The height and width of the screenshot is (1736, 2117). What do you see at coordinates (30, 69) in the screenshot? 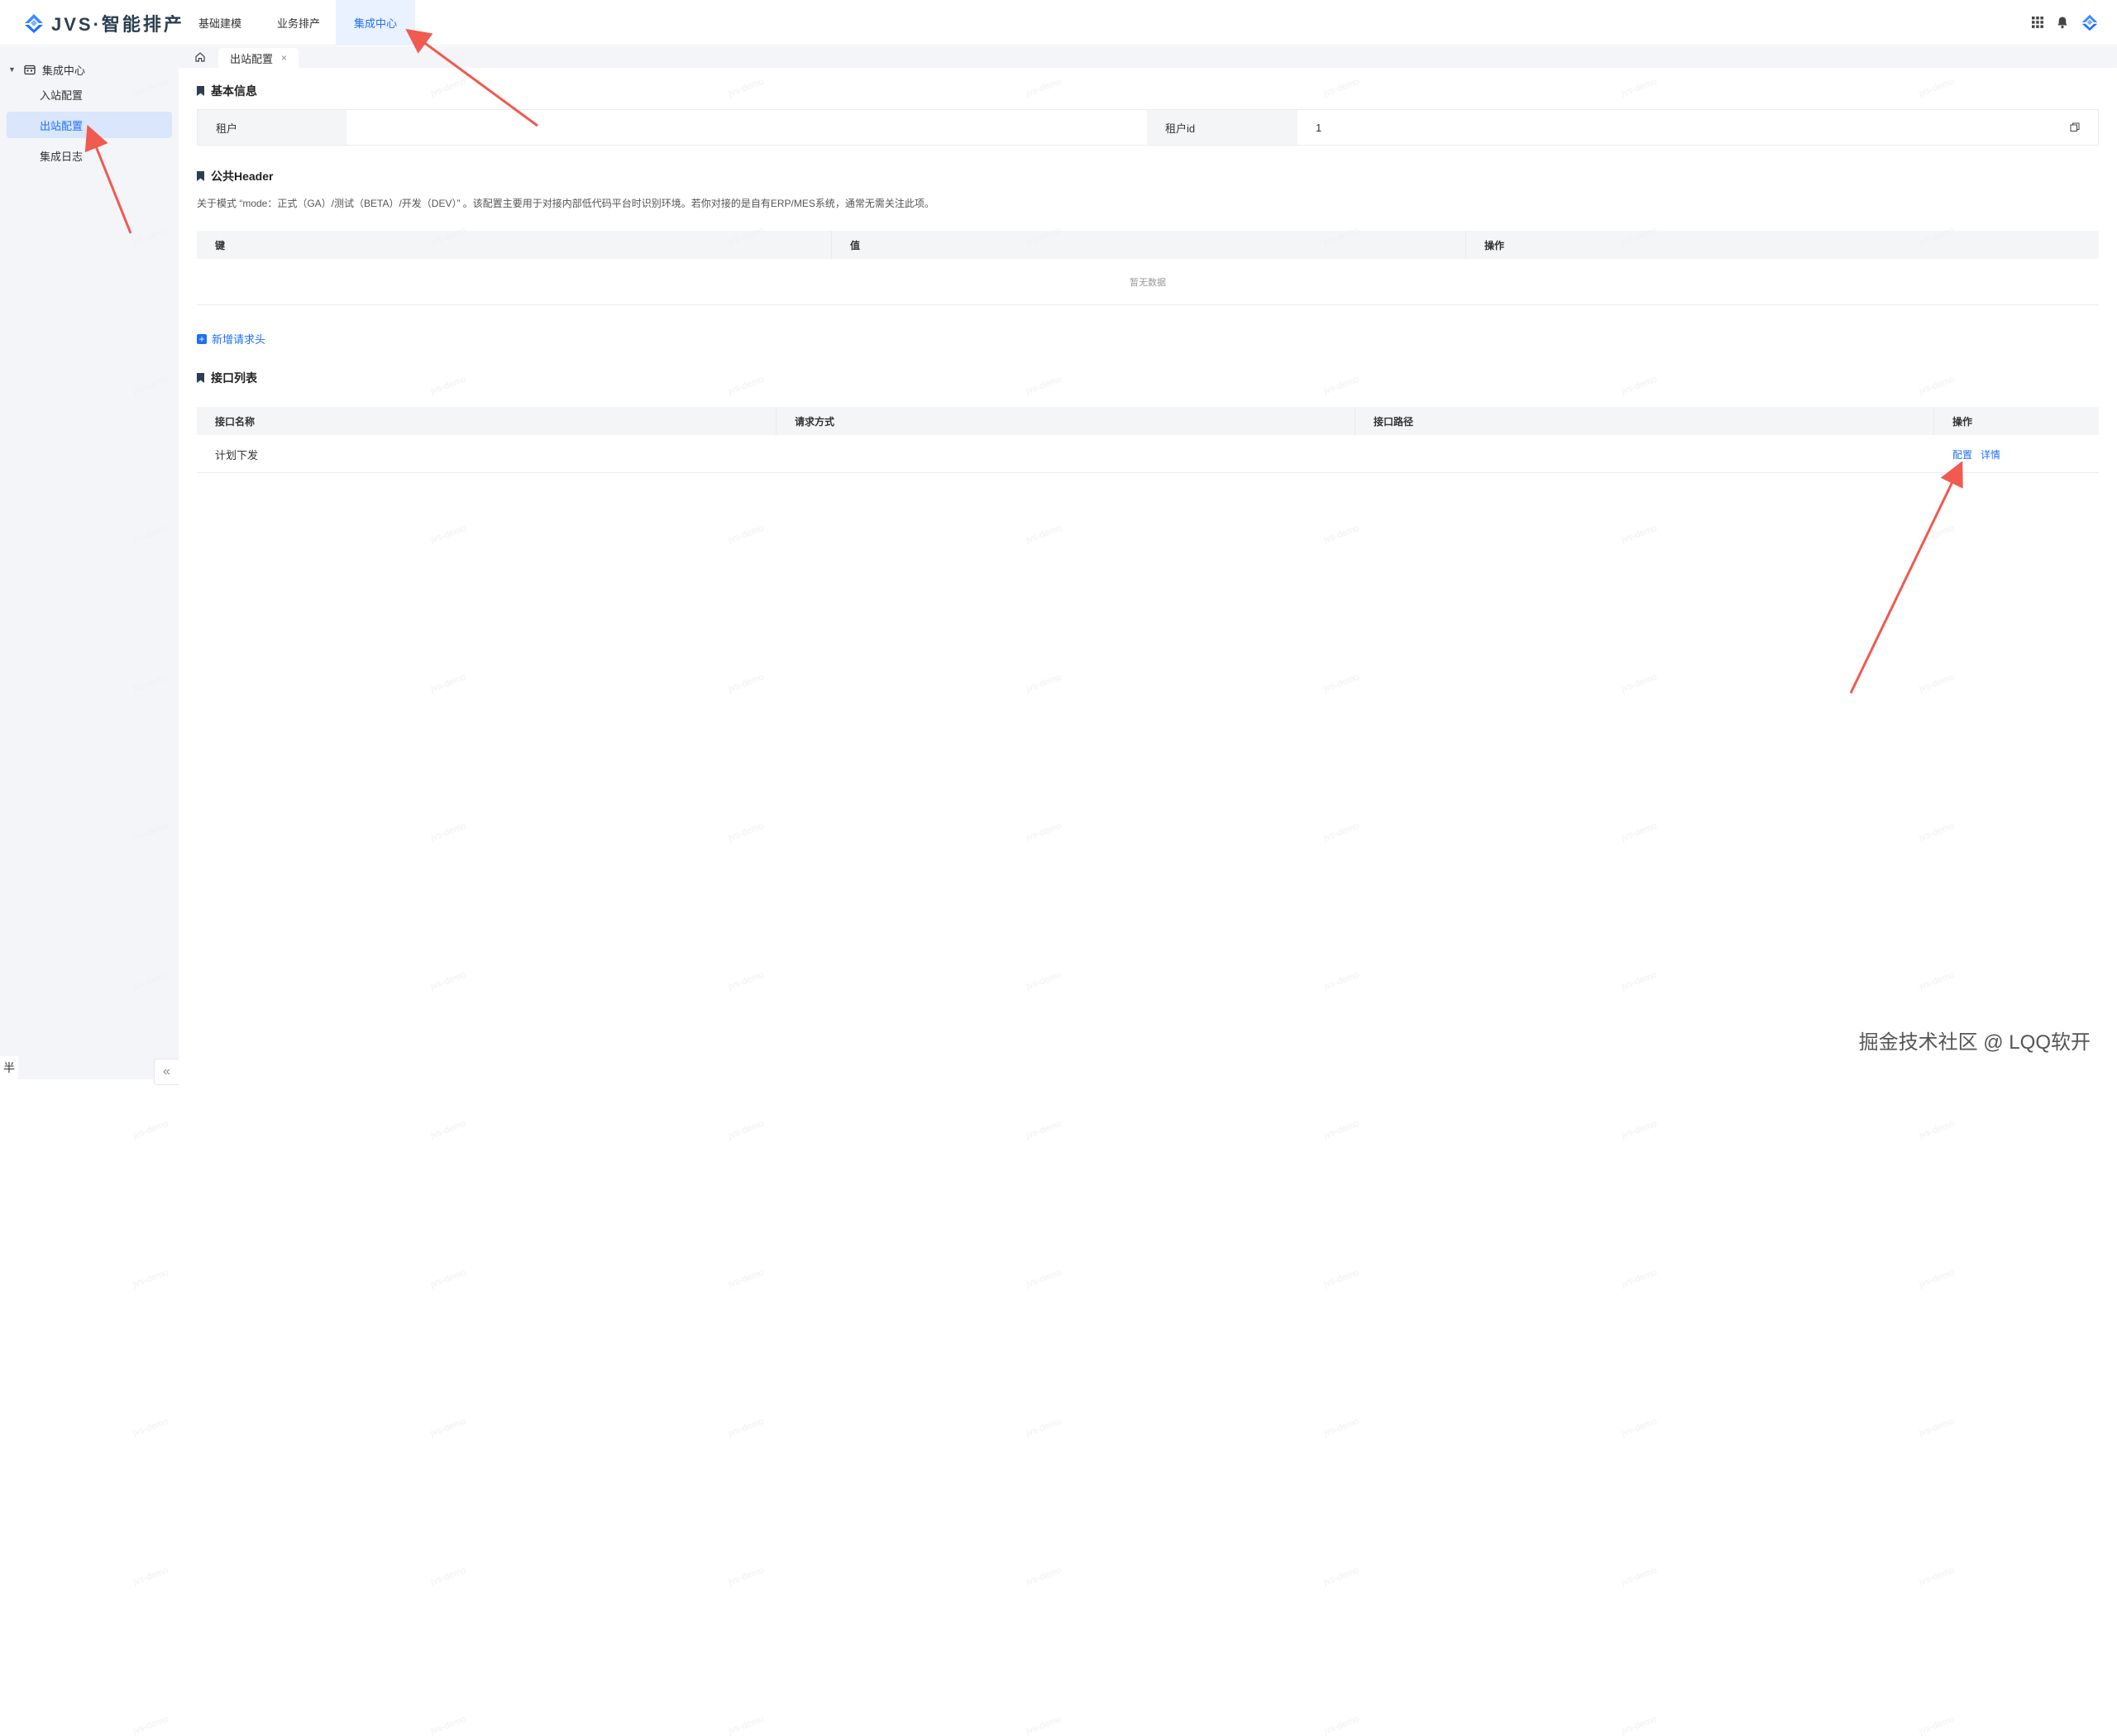
I see `calendar-icon` at bounding box center [30, 69].